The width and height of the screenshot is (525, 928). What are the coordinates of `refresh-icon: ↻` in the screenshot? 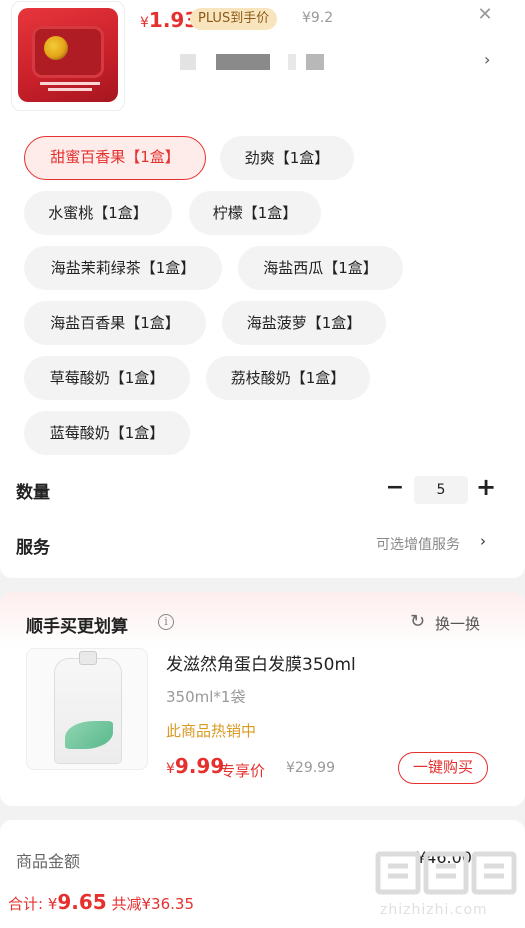 It's located at (417, 622).